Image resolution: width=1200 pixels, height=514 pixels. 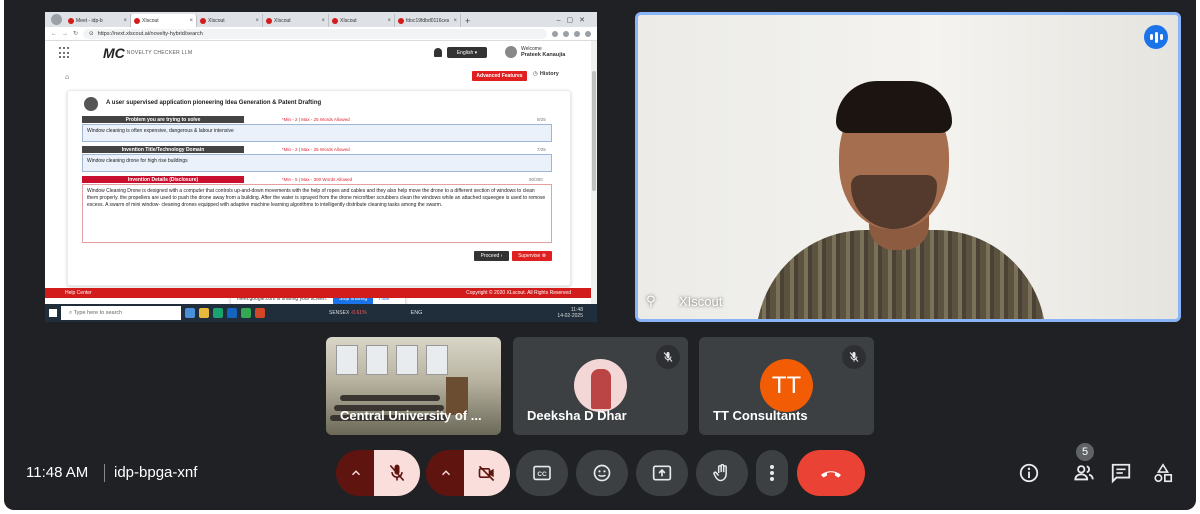 I want to click on reload-icon: ↻, so click(x=75, y=33).